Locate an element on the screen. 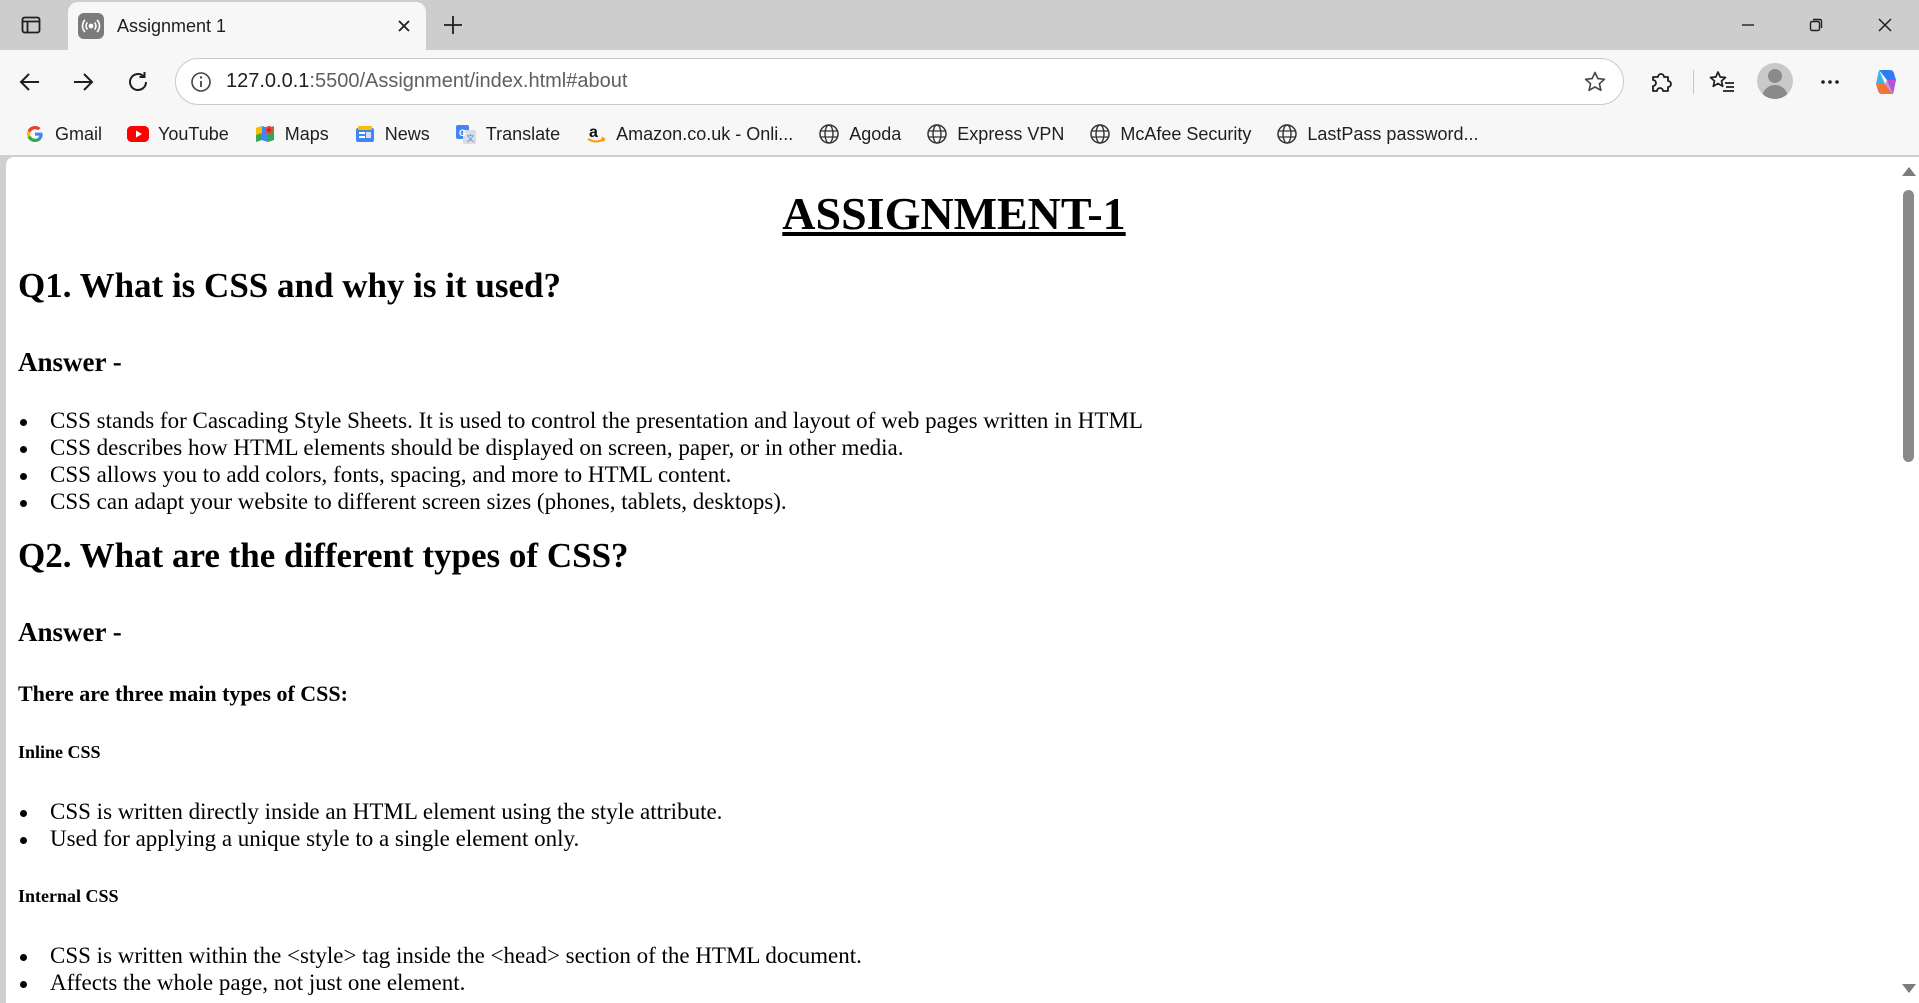 This screenshot has height=1003, width=1919. favorite-button is located at coordinates (1595, 82).